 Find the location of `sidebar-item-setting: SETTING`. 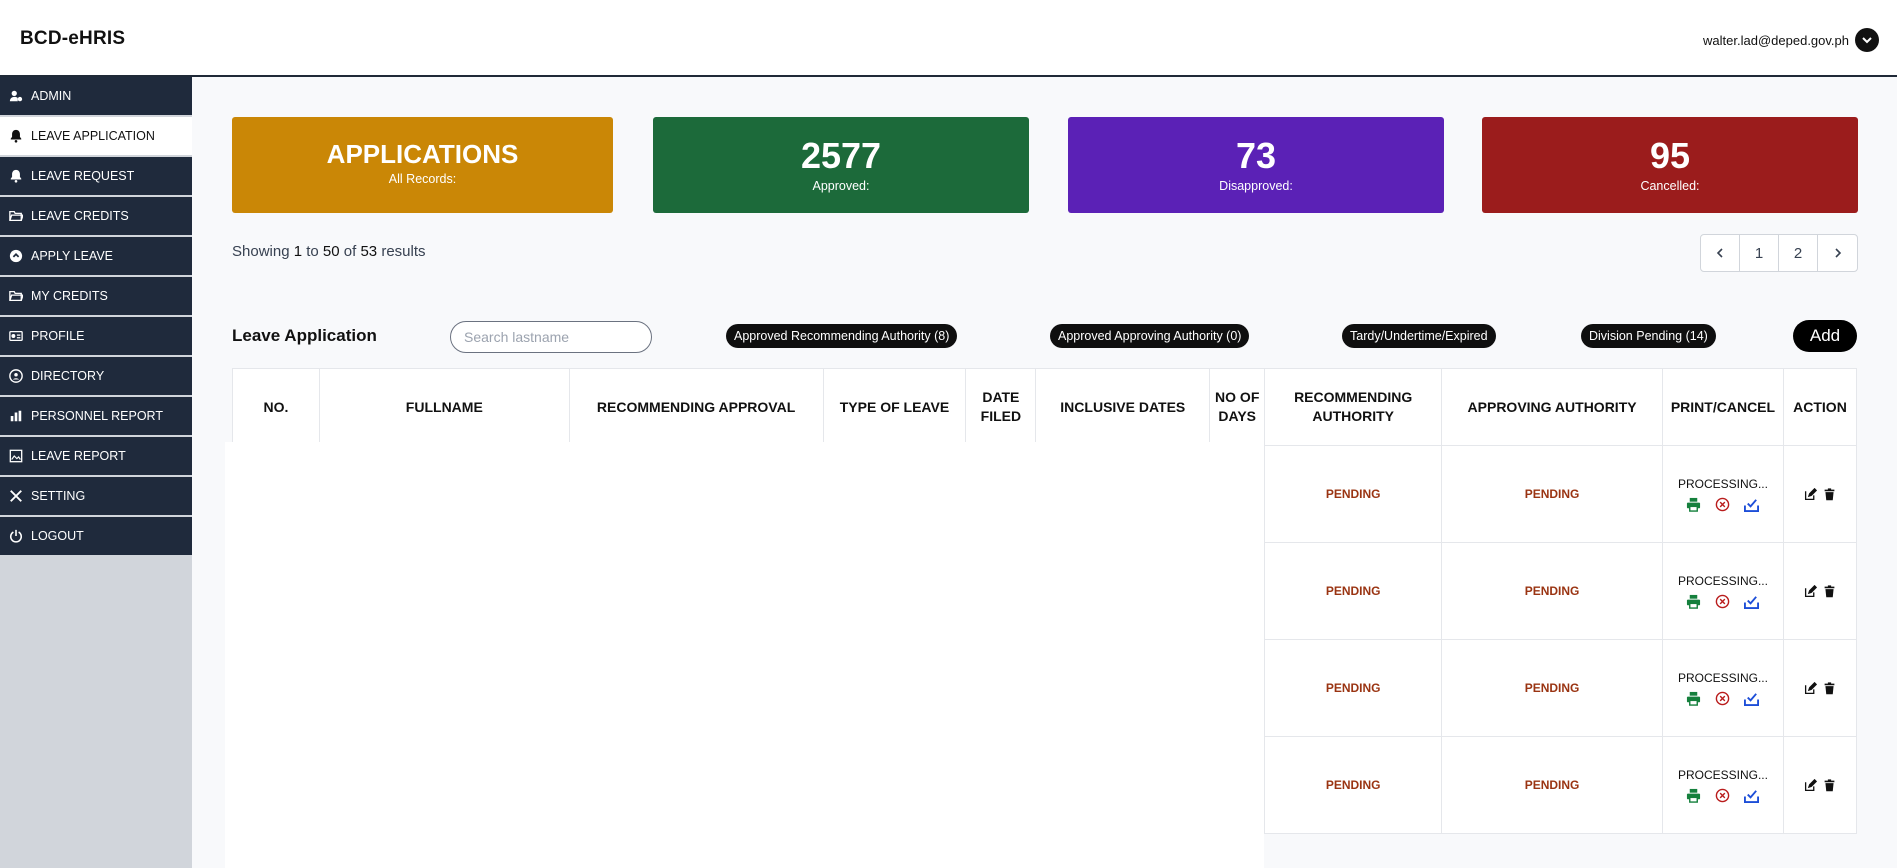

sidebar-item-setting: SETTING is located at coordinates (96, 496).